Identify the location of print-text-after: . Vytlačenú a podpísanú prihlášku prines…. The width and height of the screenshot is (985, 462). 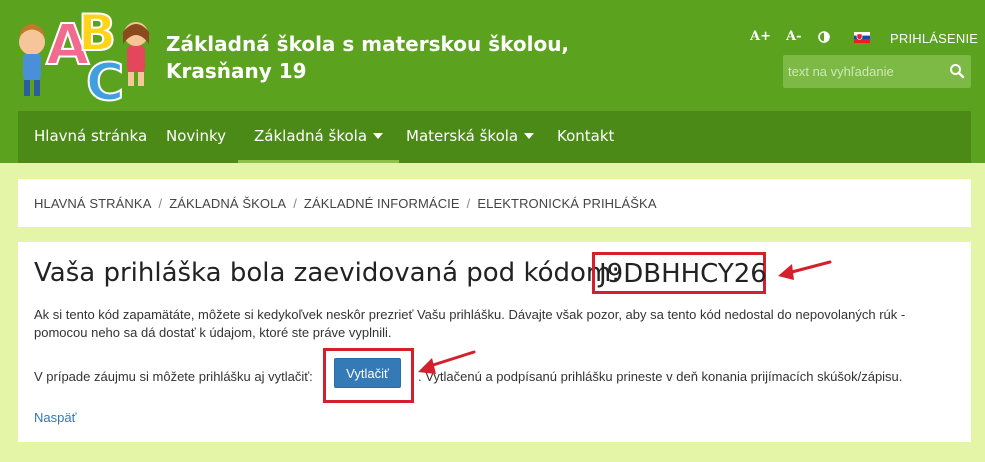
(660, 376).